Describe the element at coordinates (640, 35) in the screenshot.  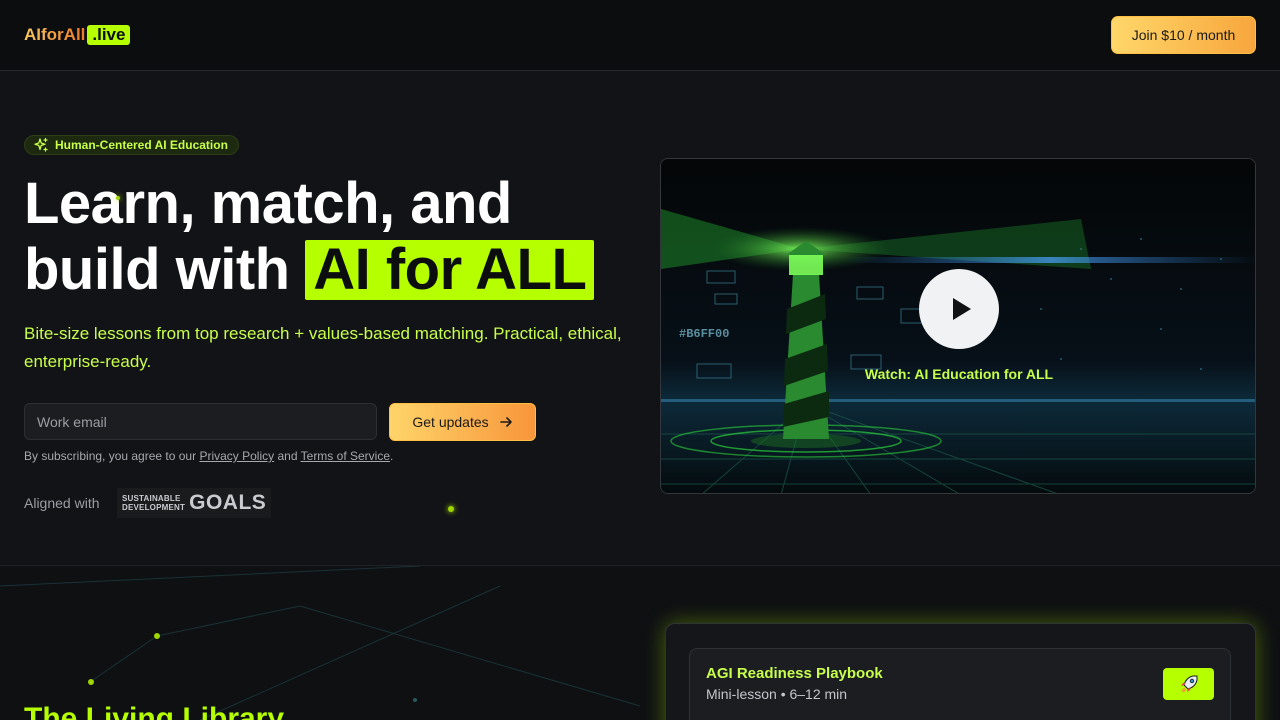
I see `site-header: AIforAll .live Join $10 / month` at that location.